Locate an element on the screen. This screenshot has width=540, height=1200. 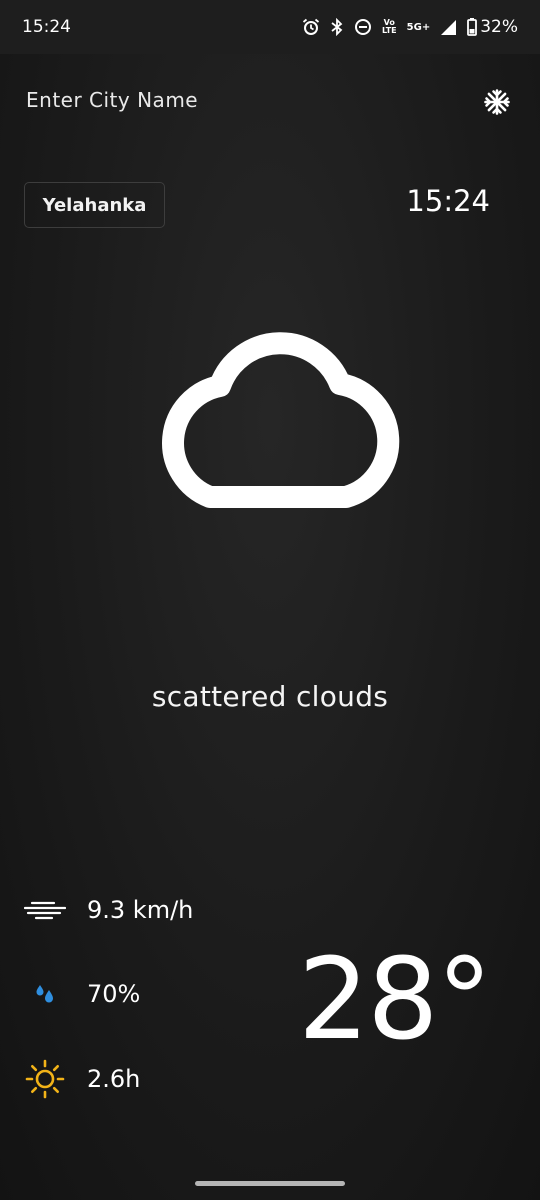
bluetooth-icon is located at coordinates (337, 27).